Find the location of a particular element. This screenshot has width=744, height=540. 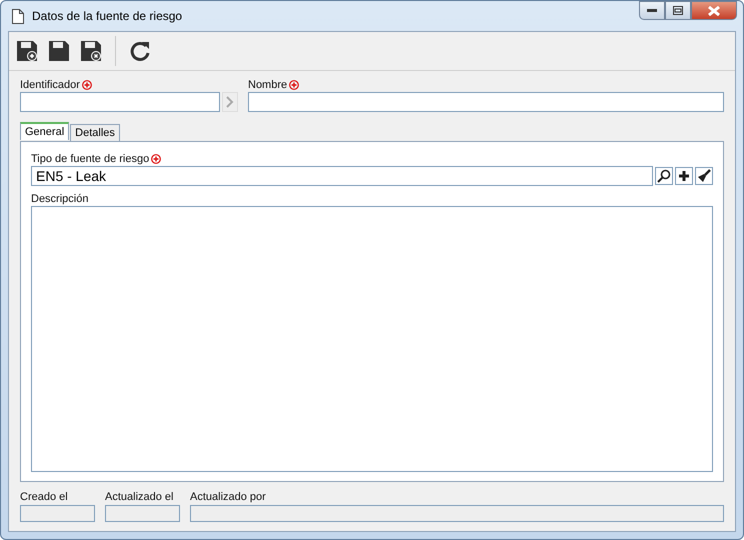

add-button is located at coordinates (684, 176).